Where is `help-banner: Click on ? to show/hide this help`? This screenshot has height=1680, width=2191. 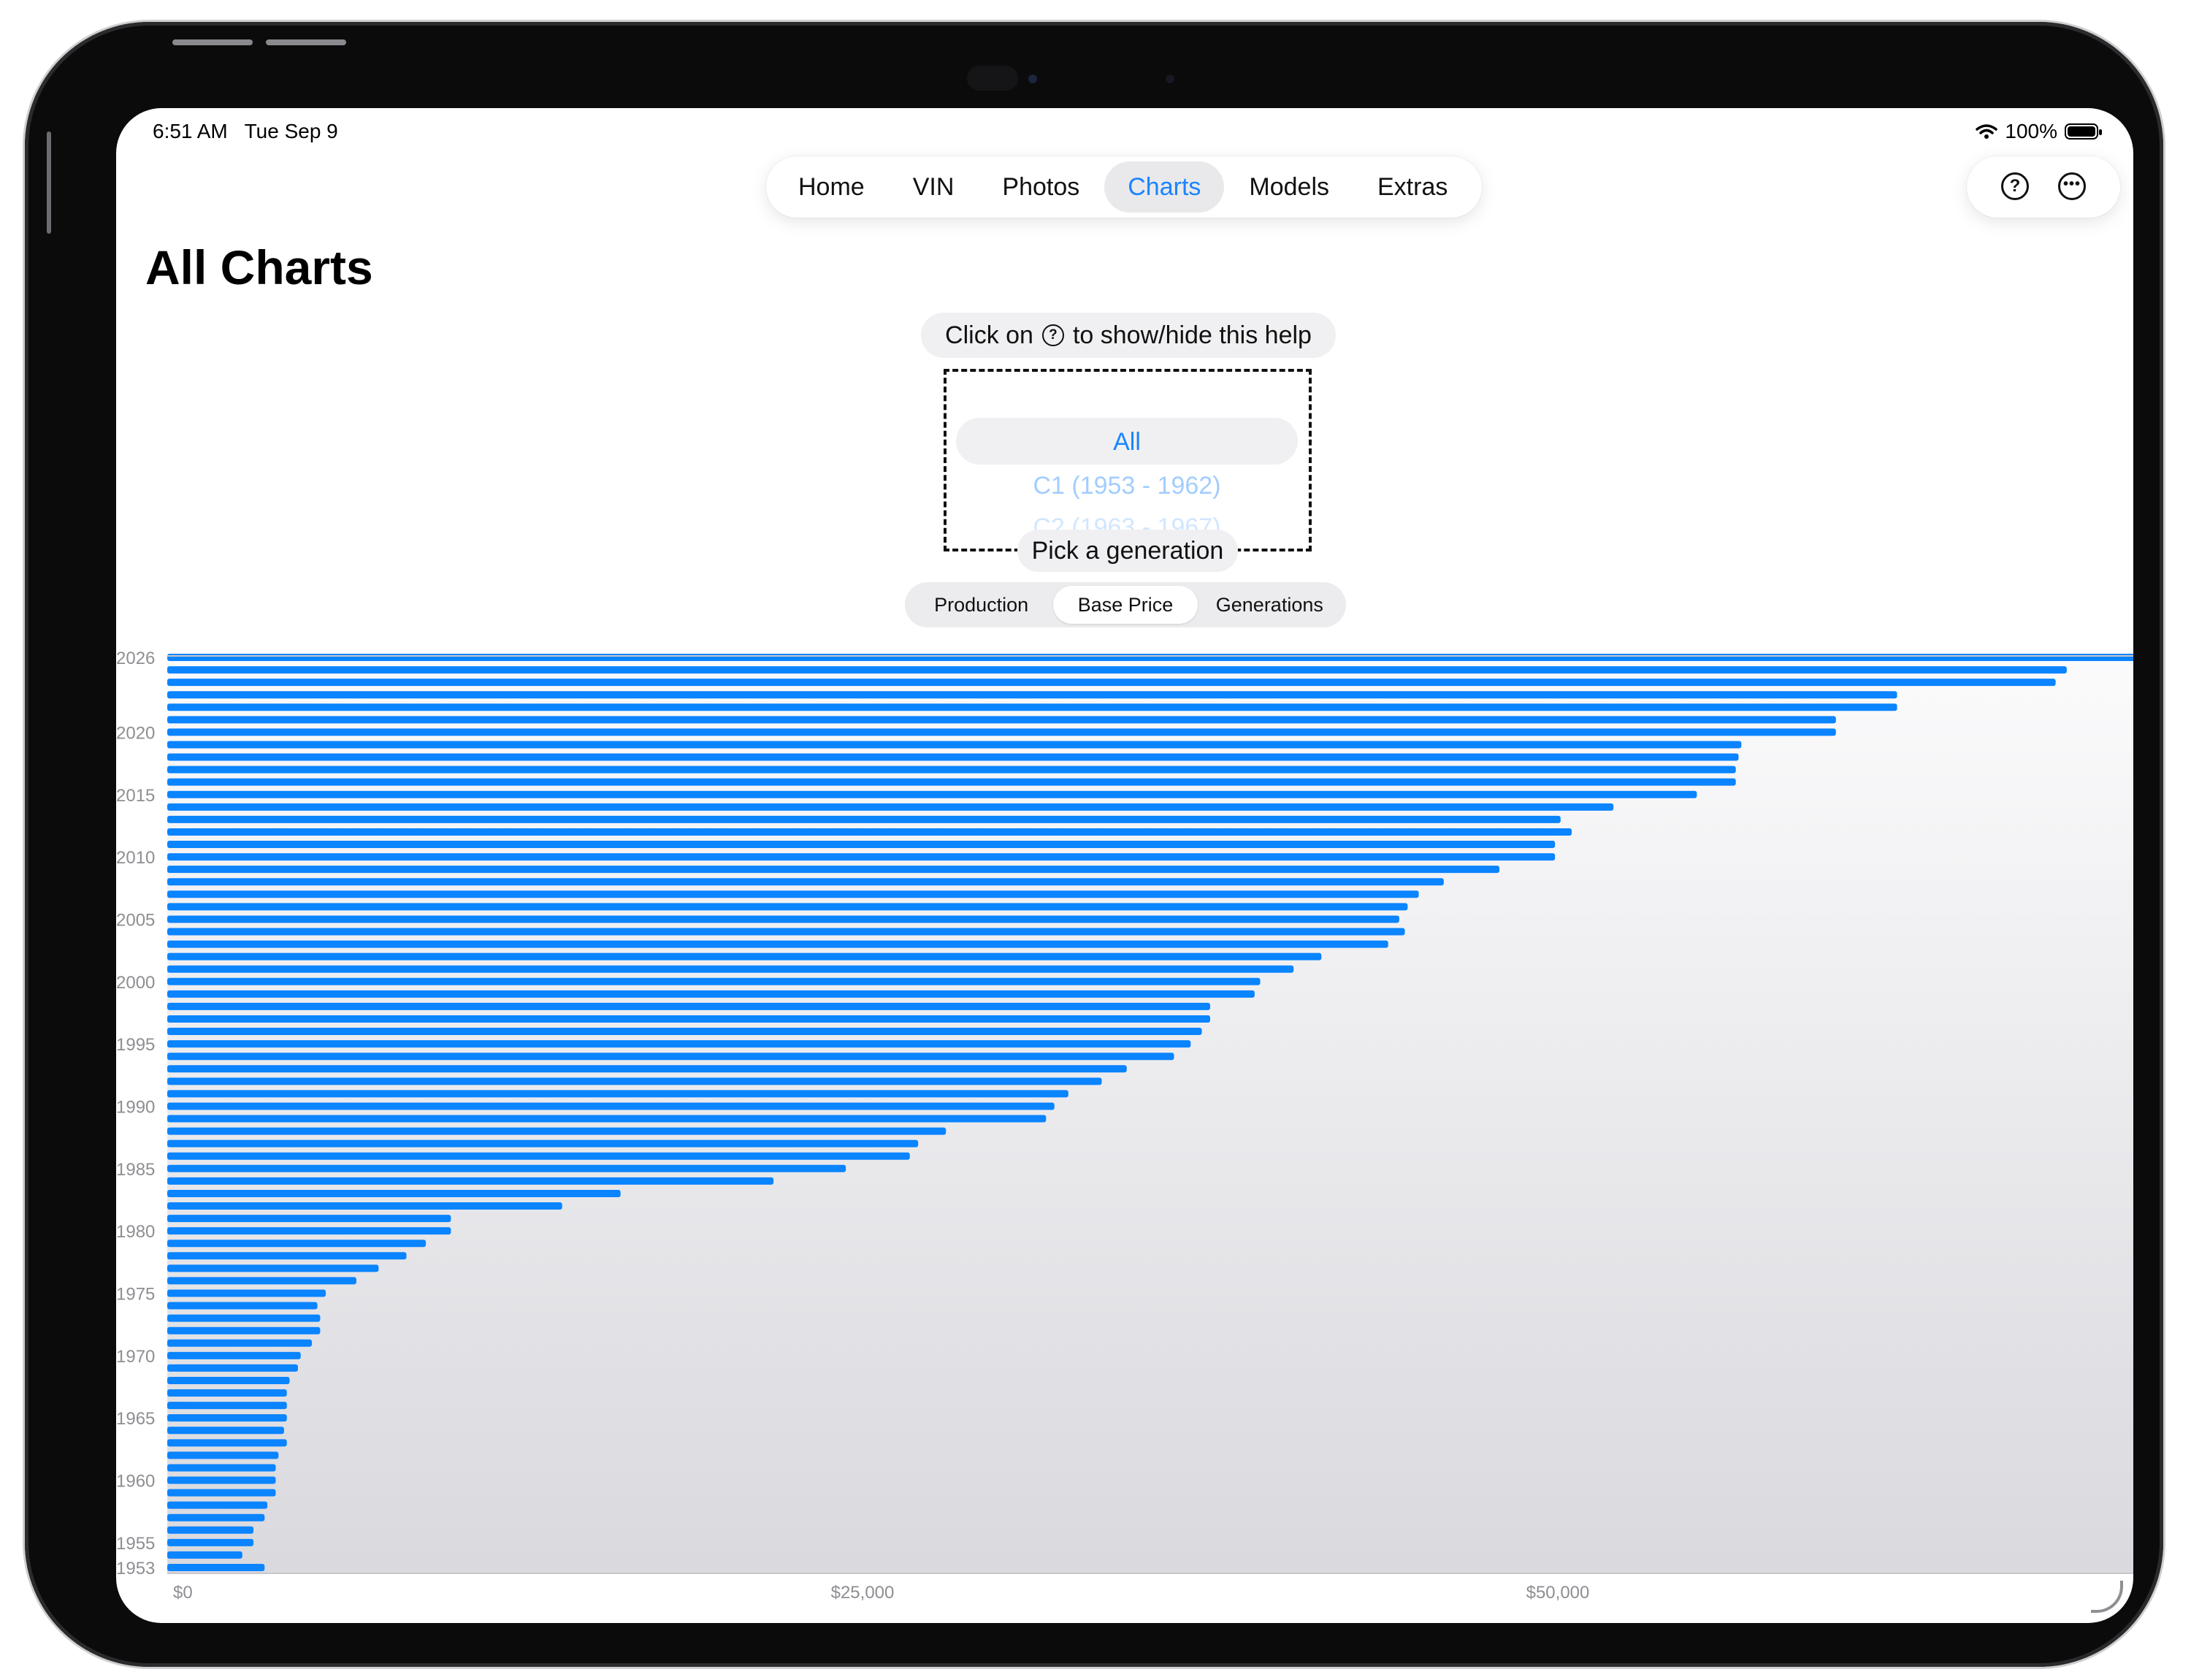
help-banner: Click on ? to show/hide this help is located at coordinates (1128, 335).